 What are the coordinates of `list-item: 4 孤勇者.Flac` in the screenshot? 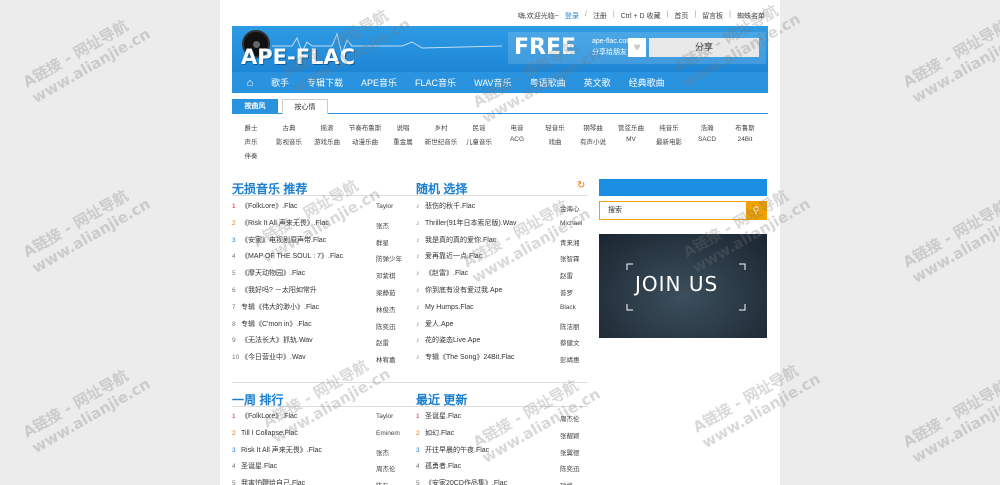 It's located at (438, 467).